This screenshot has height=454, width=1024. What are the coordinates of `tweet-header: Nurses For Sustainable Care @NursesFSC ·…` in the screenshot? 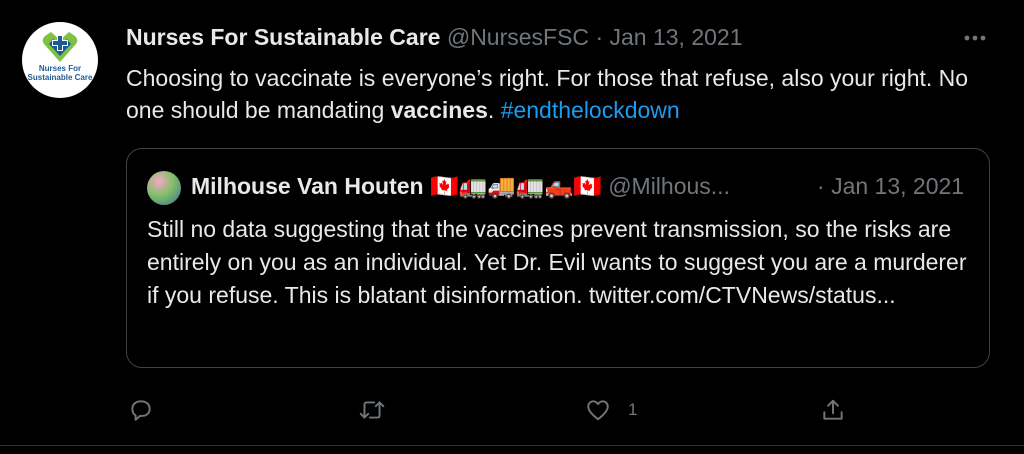 It's located at (434, 37).